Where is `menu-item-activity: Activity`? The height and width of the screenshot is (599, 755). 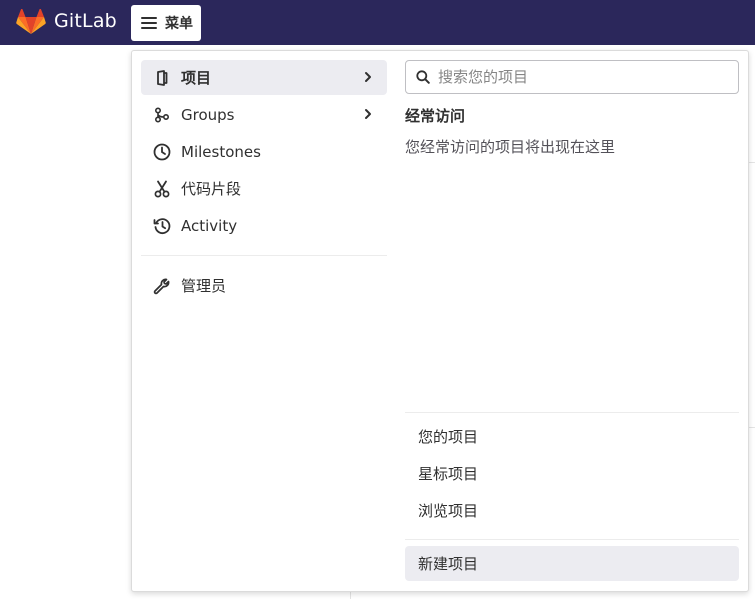 menu-item-activity: Activity is located at coordinates (264, 225).